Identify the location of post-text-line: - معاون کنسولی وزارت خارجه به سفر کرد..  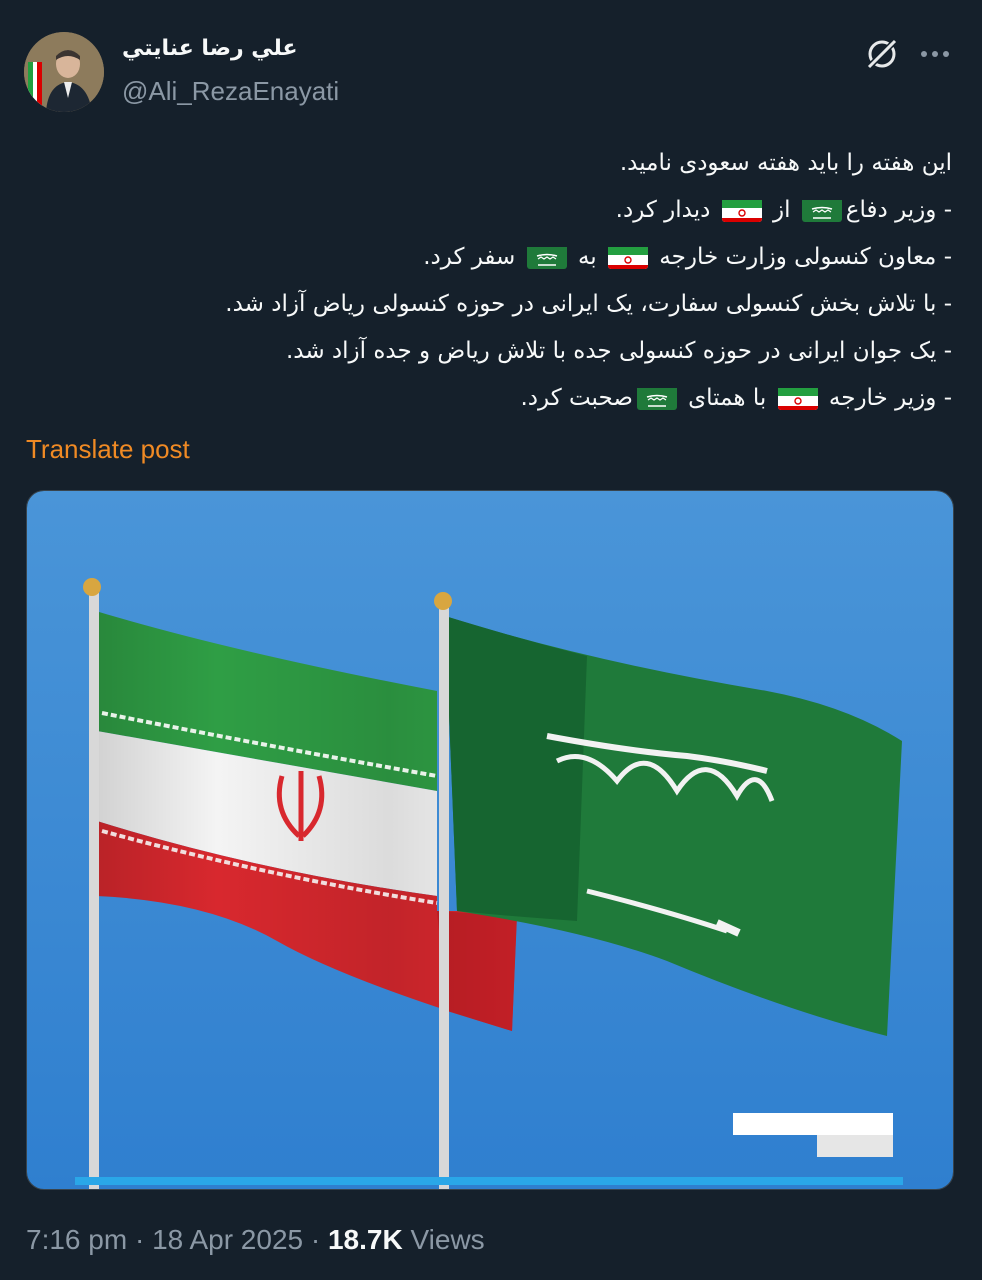
(512, 257).